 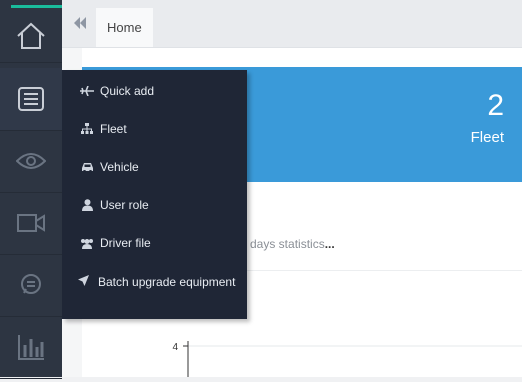 I want to click on rail-item-reports, so click(x=31, y=347).